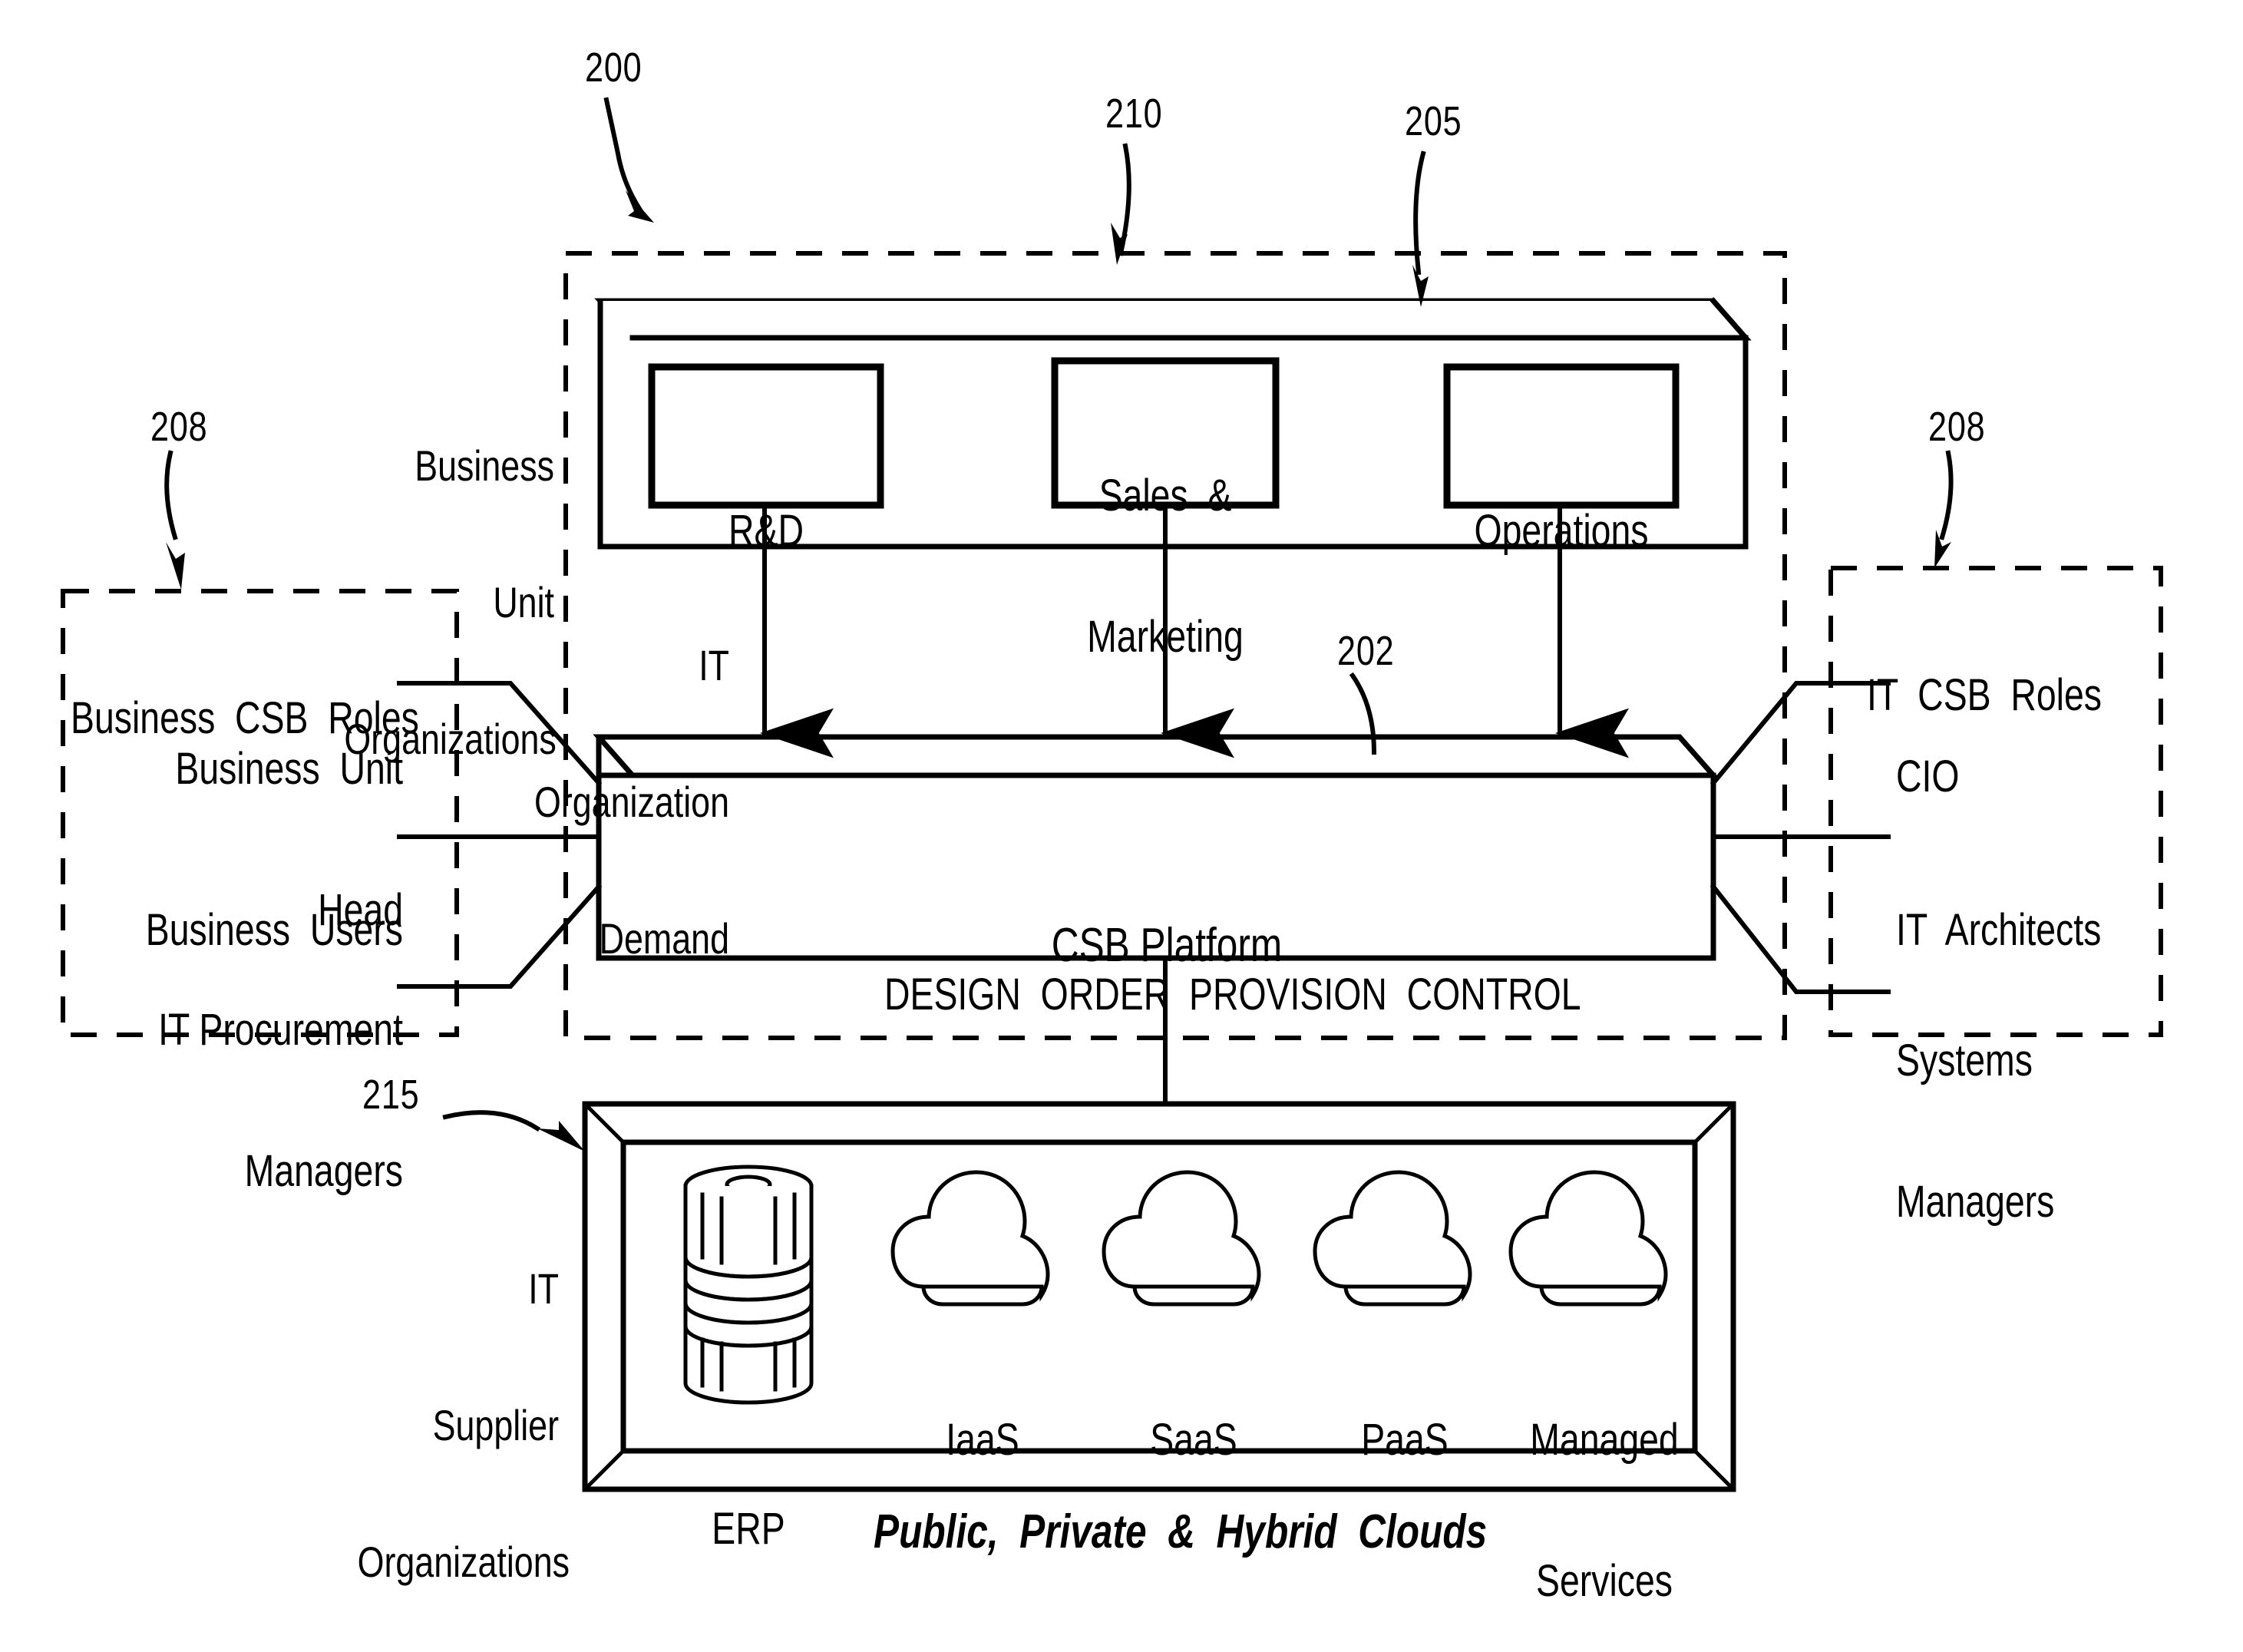 The width and height of the screenshot is (2243, 1652). What do you see at coordinates (1134, 114) in the screenshot?
I see `ref-numeral-210: 210` at bounding box center [1134, 114].